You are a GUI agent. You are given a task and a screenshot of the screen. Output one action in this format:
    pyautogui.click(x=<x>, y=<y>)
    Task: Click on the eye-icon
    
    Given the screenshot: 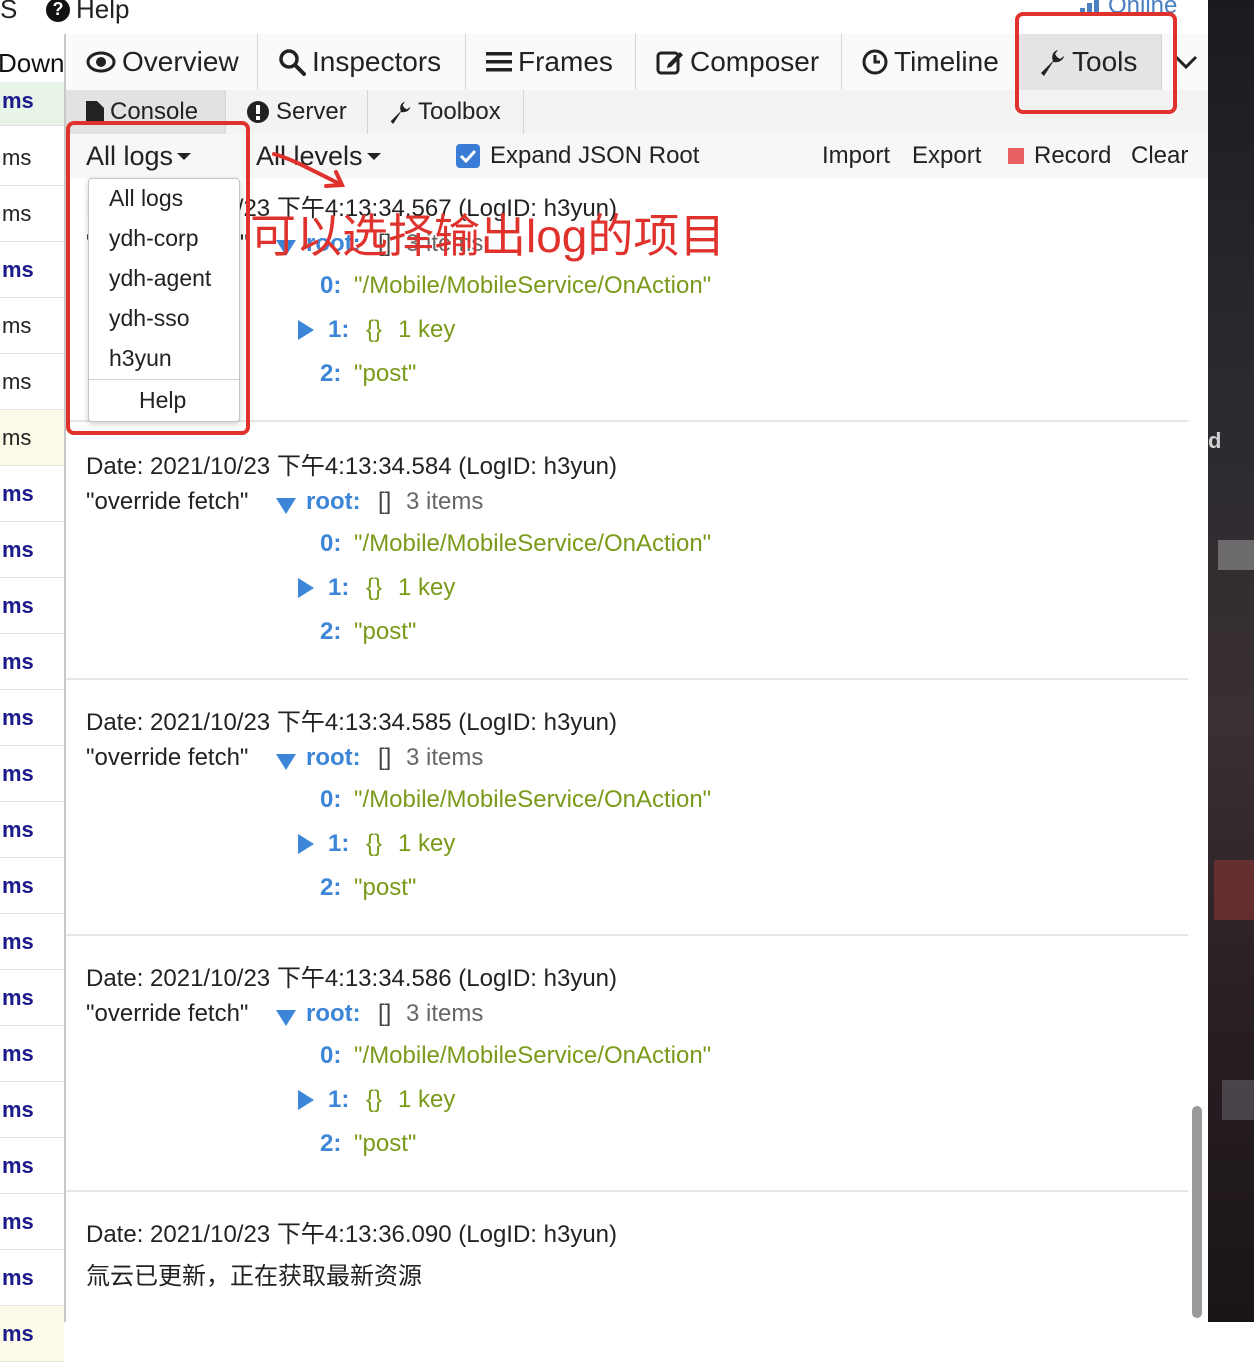 What is the action you would take?
    pyautogui.click(x=101, y=62)
    